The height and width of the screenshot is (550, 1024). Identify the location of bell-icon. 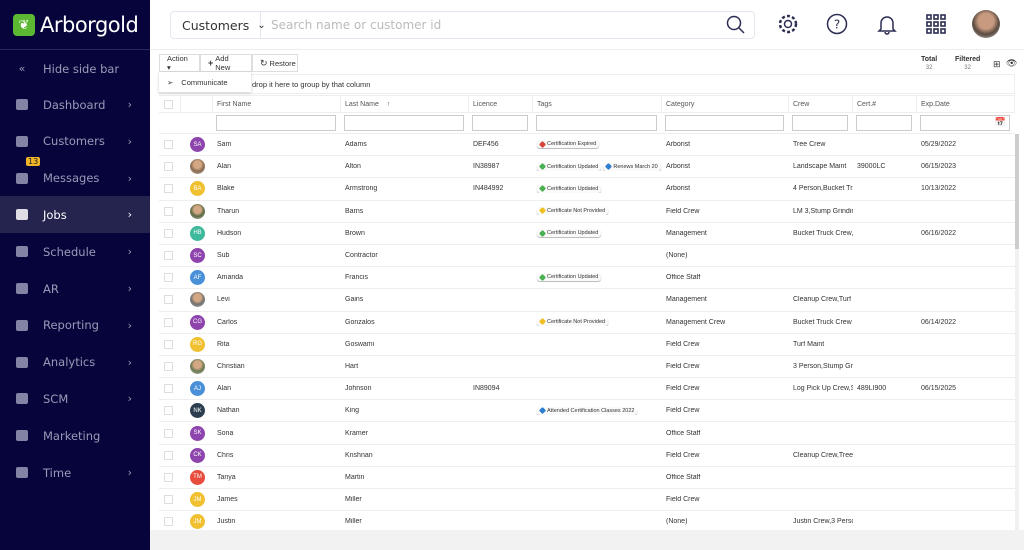
(887, 24).